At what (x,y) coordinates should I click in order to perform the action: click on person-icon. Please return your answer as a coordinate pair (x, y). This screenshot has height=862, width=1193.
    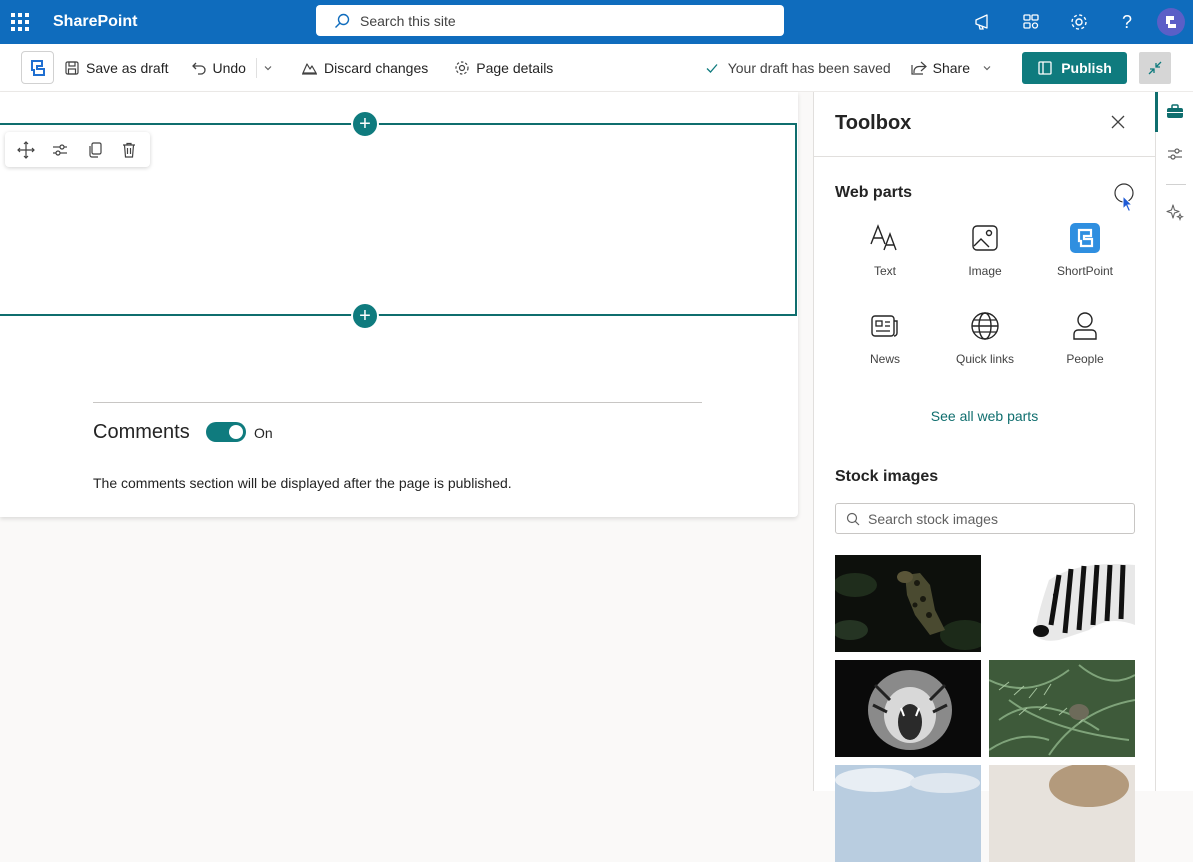
    Looking at the image, I should click on (1085, 326).